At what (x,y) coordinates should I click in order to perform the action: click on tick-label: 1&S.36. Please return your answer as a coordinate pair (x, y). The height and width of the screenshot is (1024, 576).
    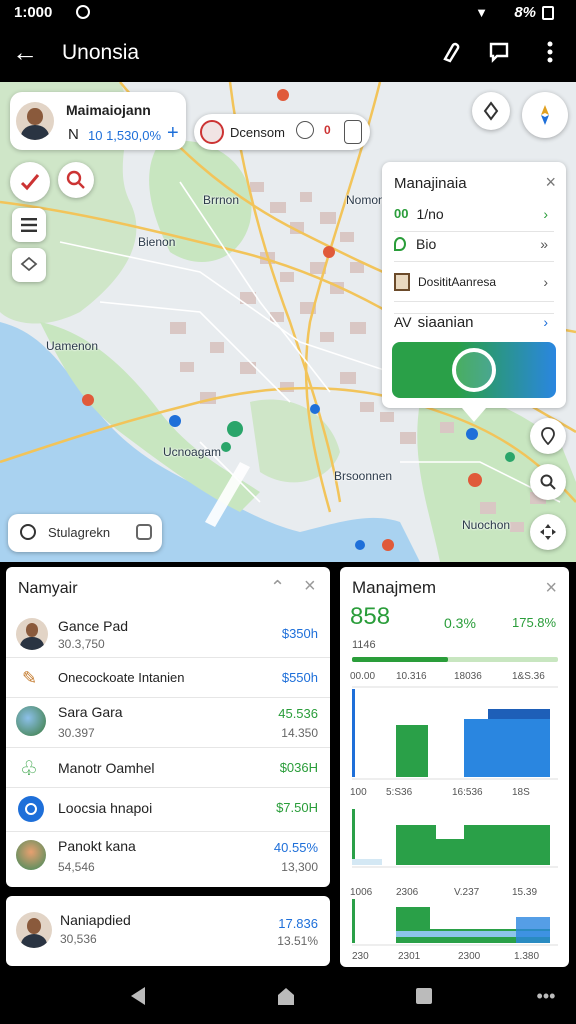
    Looking at the image, I should click on (528, 676).